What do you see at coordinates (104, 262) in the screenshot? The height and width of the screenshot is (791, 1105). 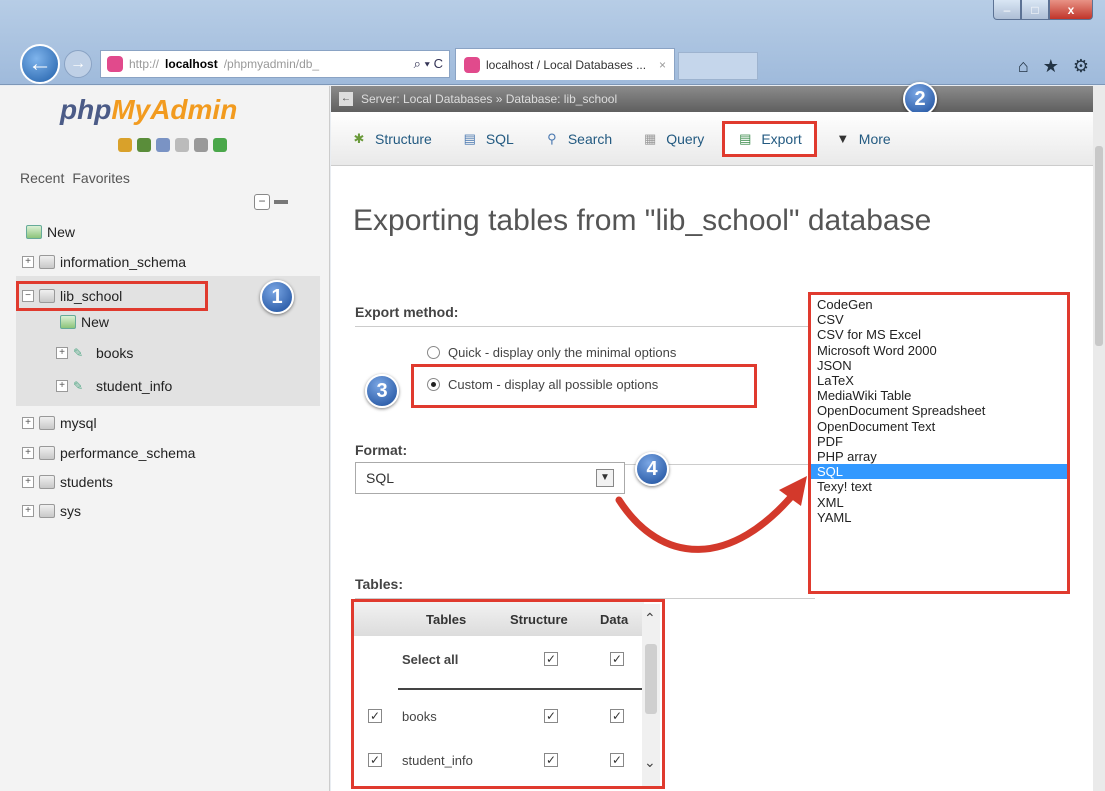 I see `tree-item-information-schema: + information_schema` at bounding box center [104, 262].